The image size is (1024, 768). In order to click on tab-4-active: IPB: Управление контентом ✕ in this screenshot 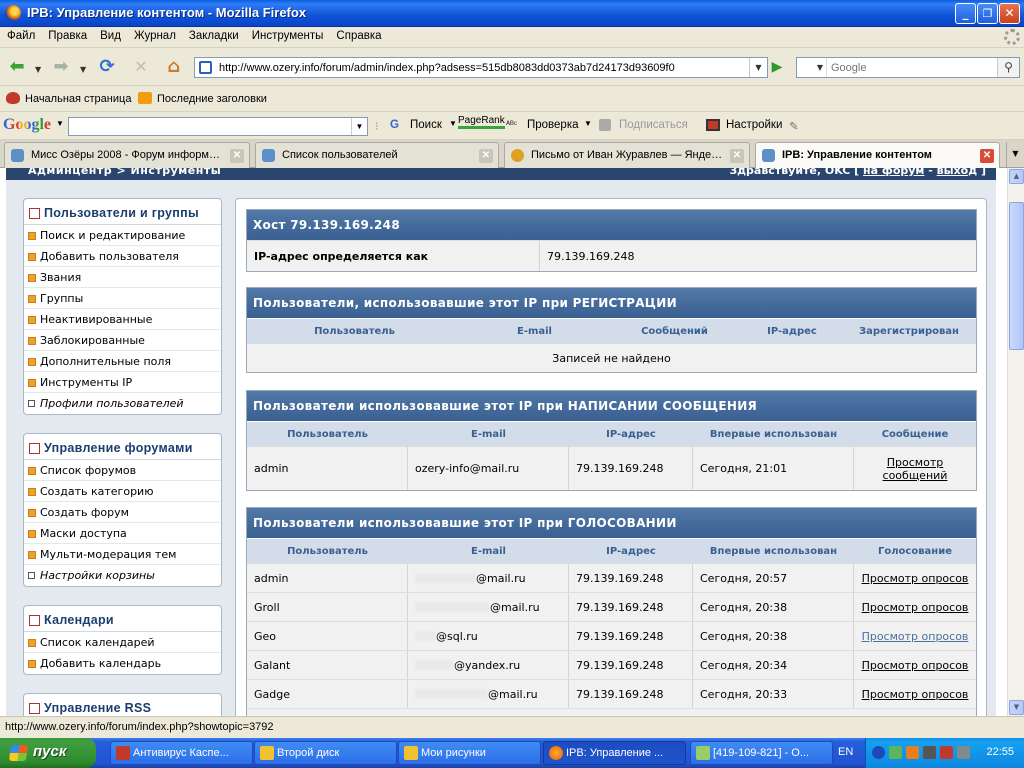, I will do `click(877, 155)`.